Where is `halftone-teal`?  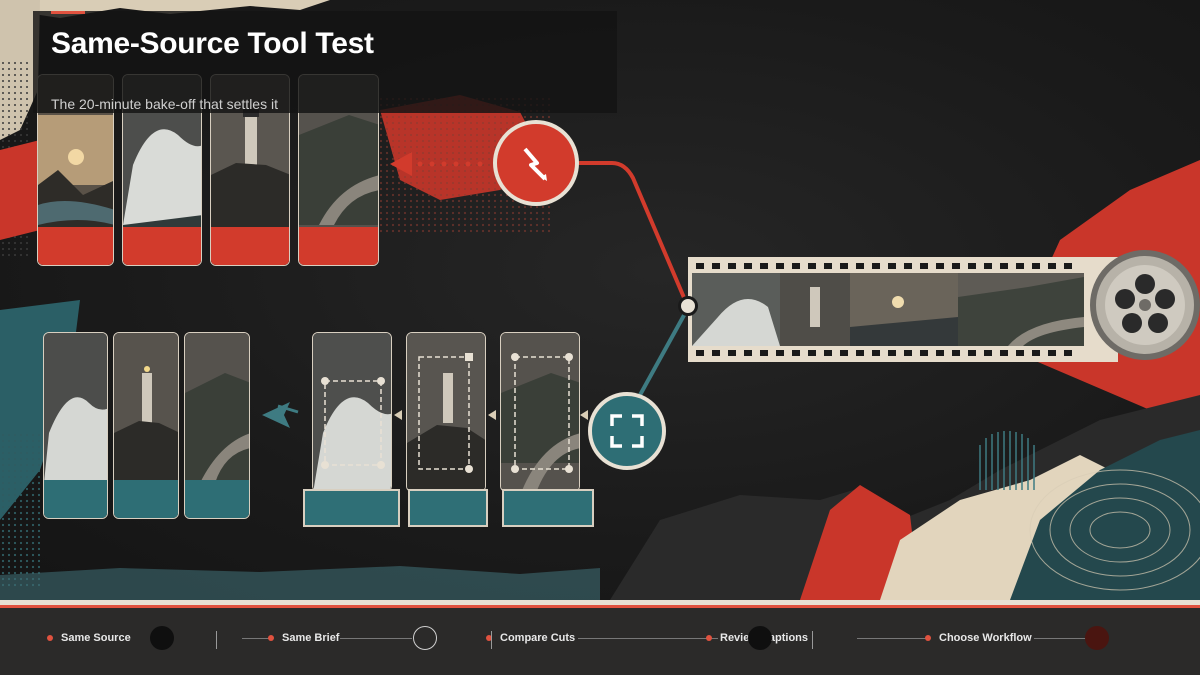 halftone-teal is located at coordinates (20, 510).